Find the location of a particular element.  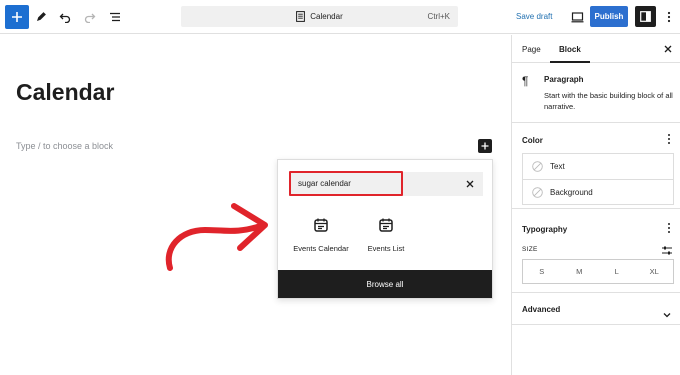

sidebar-icon is located at coordinates (645, 16).